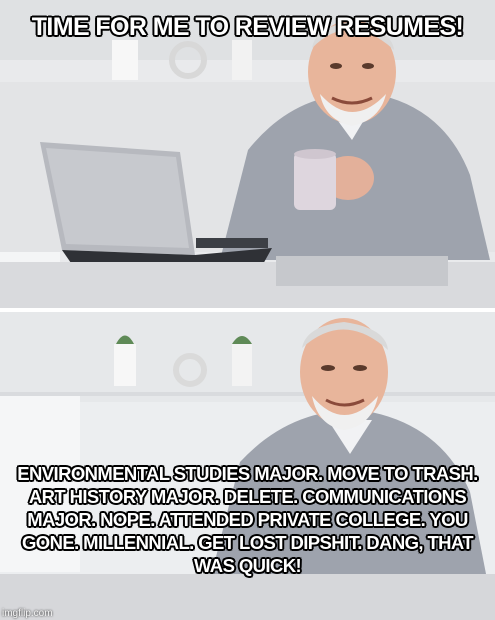 Image resolution: width=495 pixels, height=620 pixels. Describe the element at coordinates (27, 613) in the screenshot. I see `imgflip-watermark: imgflip.com` at that location.